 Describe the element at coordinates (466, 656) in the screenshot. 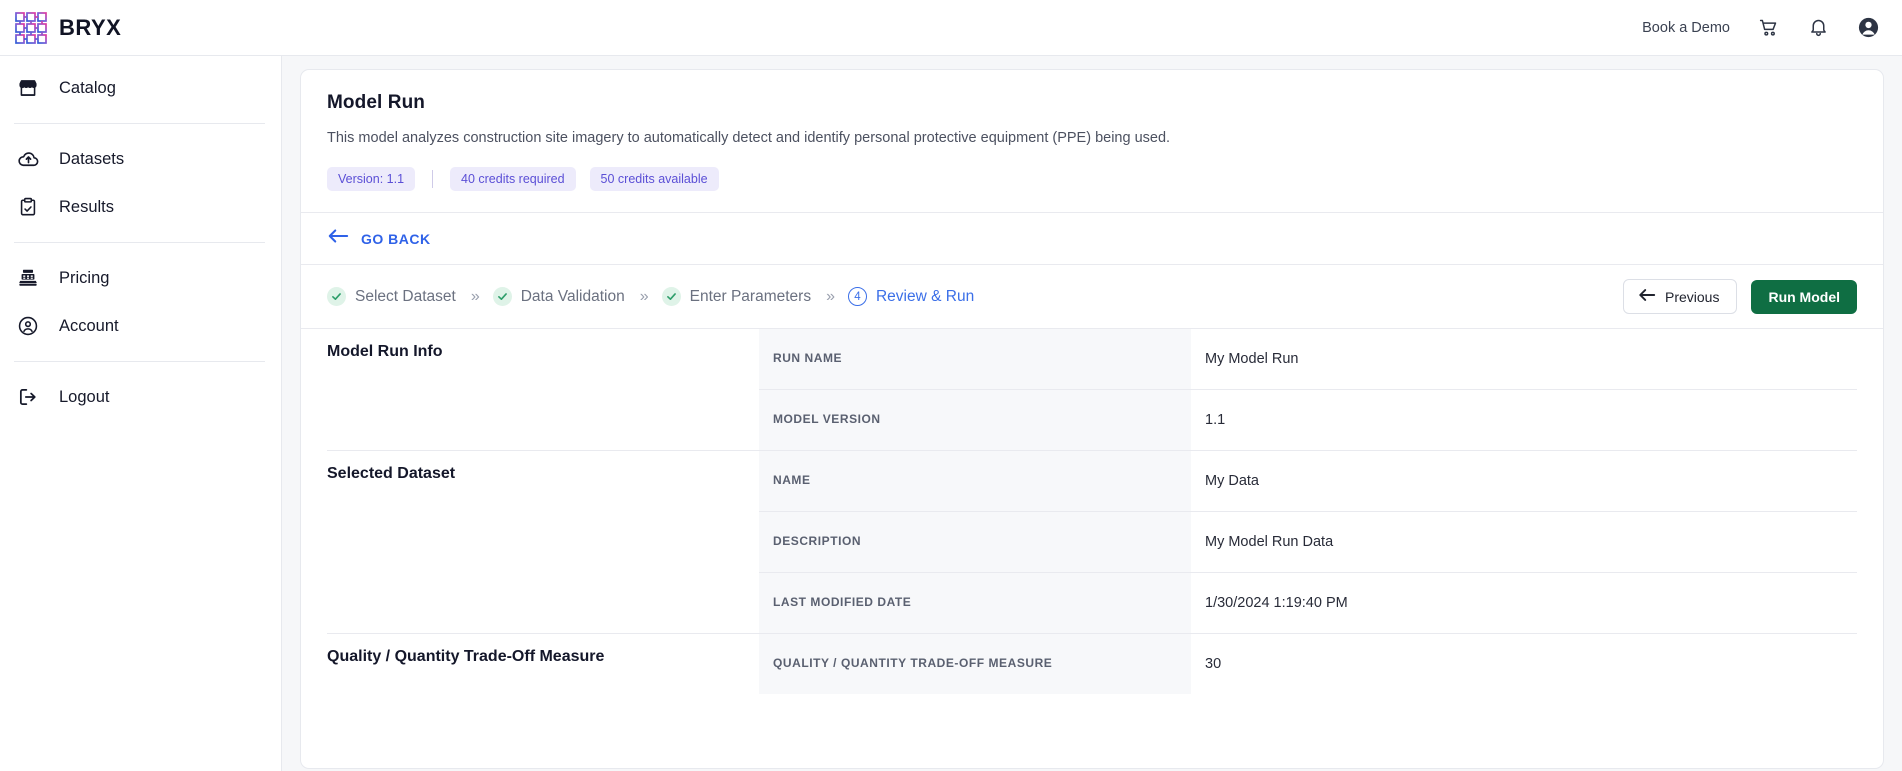

I see `section-title: Quality / Quantity Trade-Off Measure` at that location.